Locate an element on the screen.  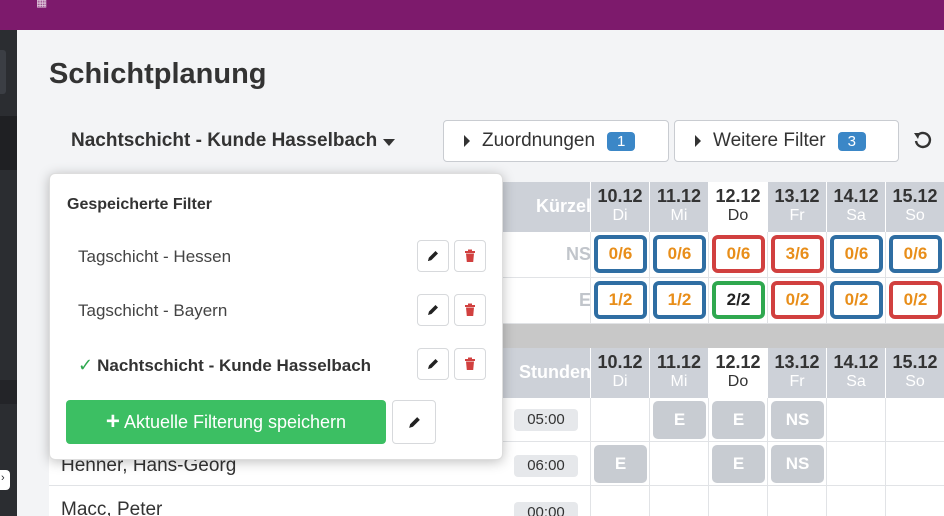
more-filters-button: Weitere Filter 3 is located at coordinates (786, 141).